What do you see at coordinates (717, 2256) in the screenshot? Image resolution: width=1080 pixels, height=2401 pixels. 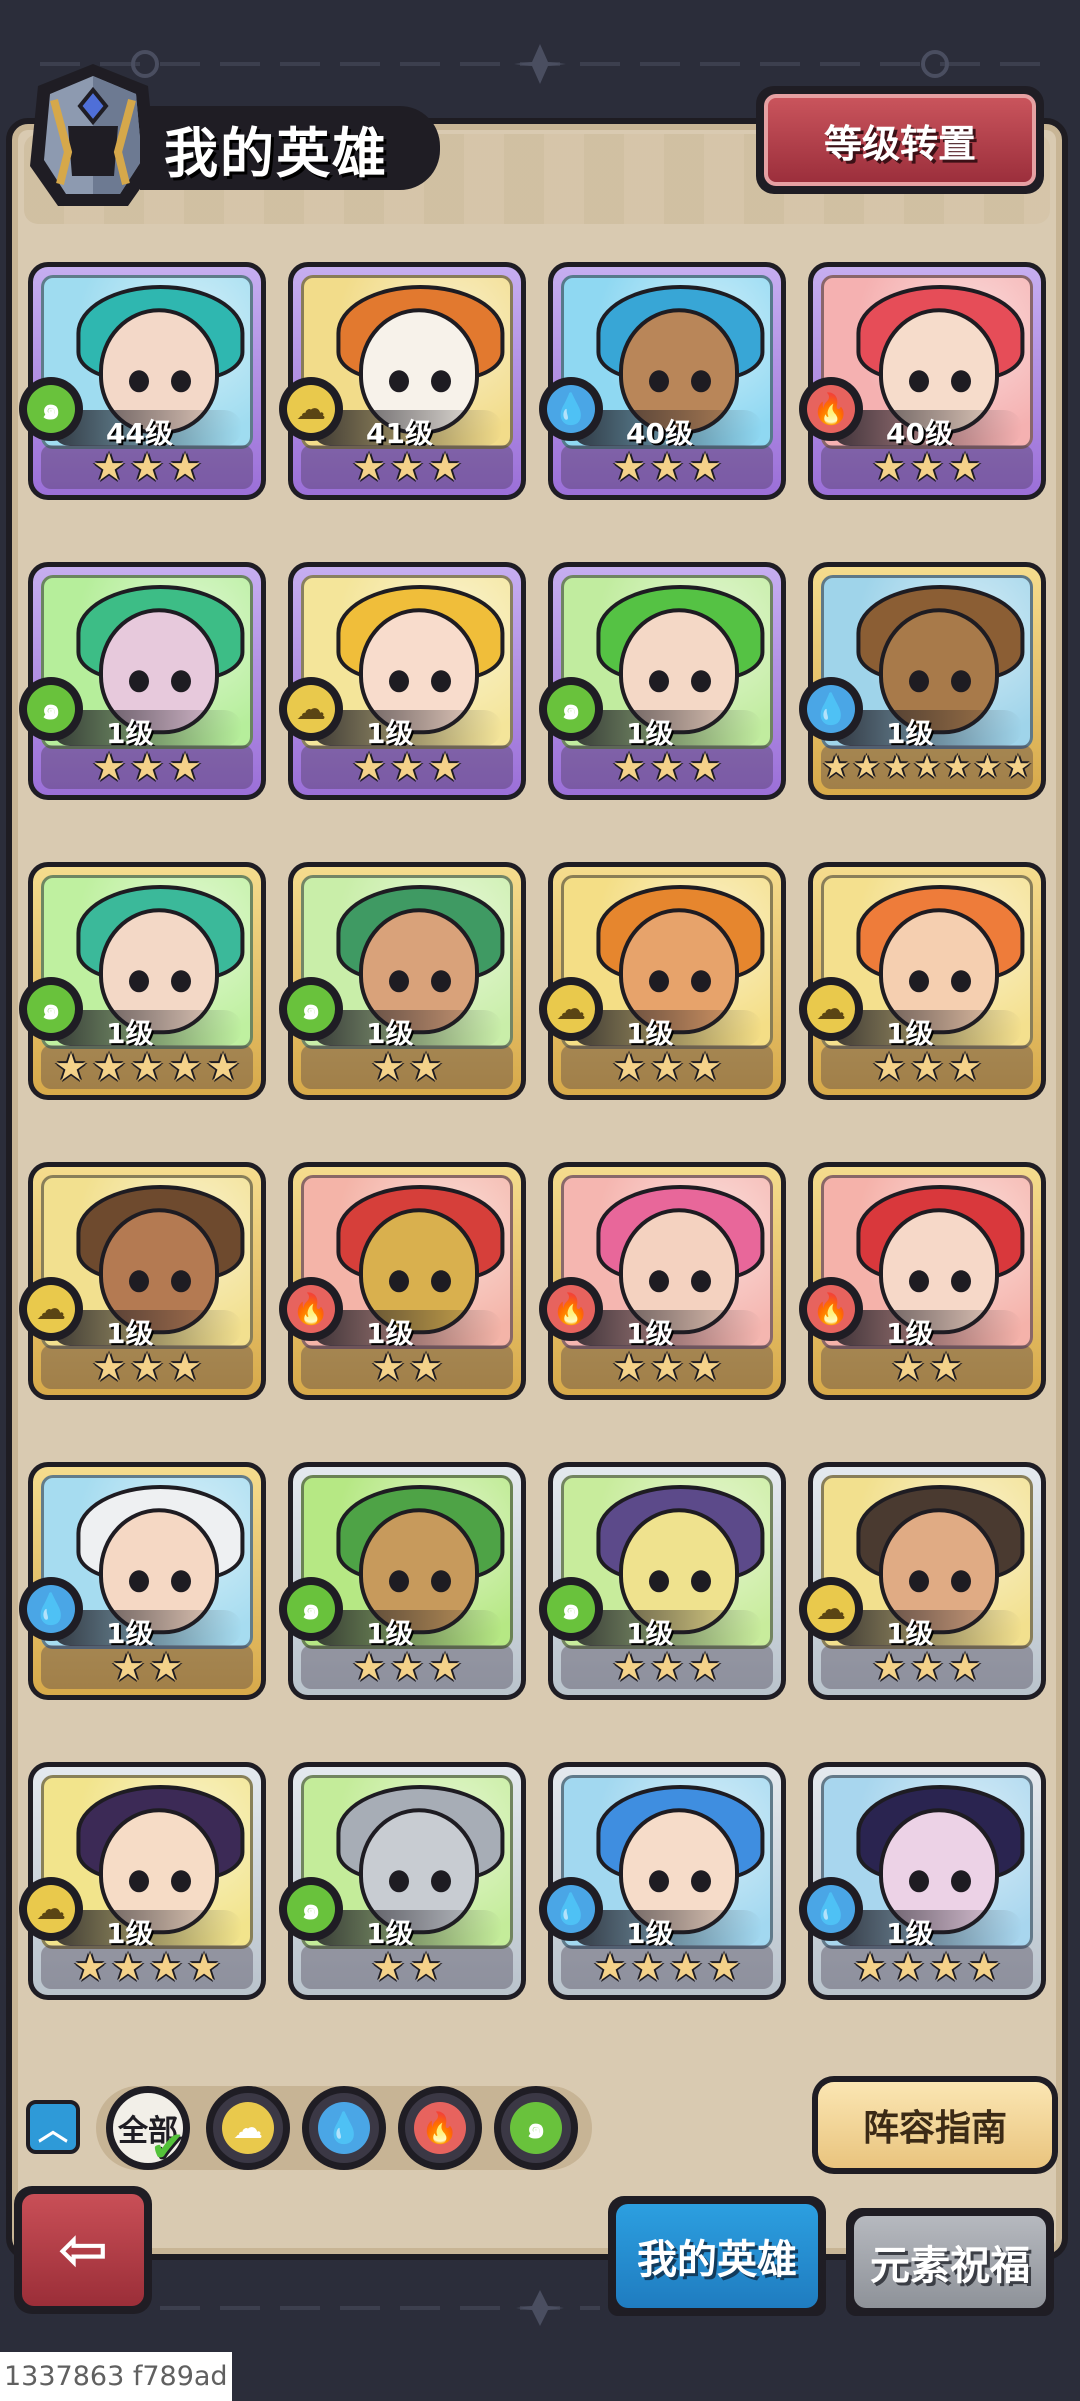 I see `tab-my-heroes: 我的英雄` at bounding box center [717, 2256].